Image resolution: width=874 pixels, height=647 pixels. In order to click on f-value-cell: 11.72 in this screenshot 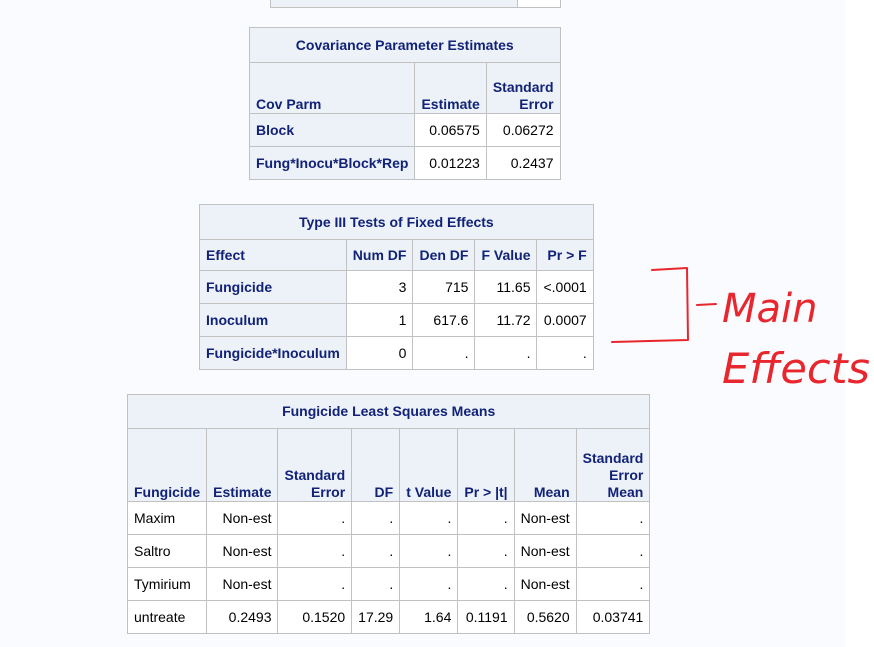, I will do `click(506, 320)`.